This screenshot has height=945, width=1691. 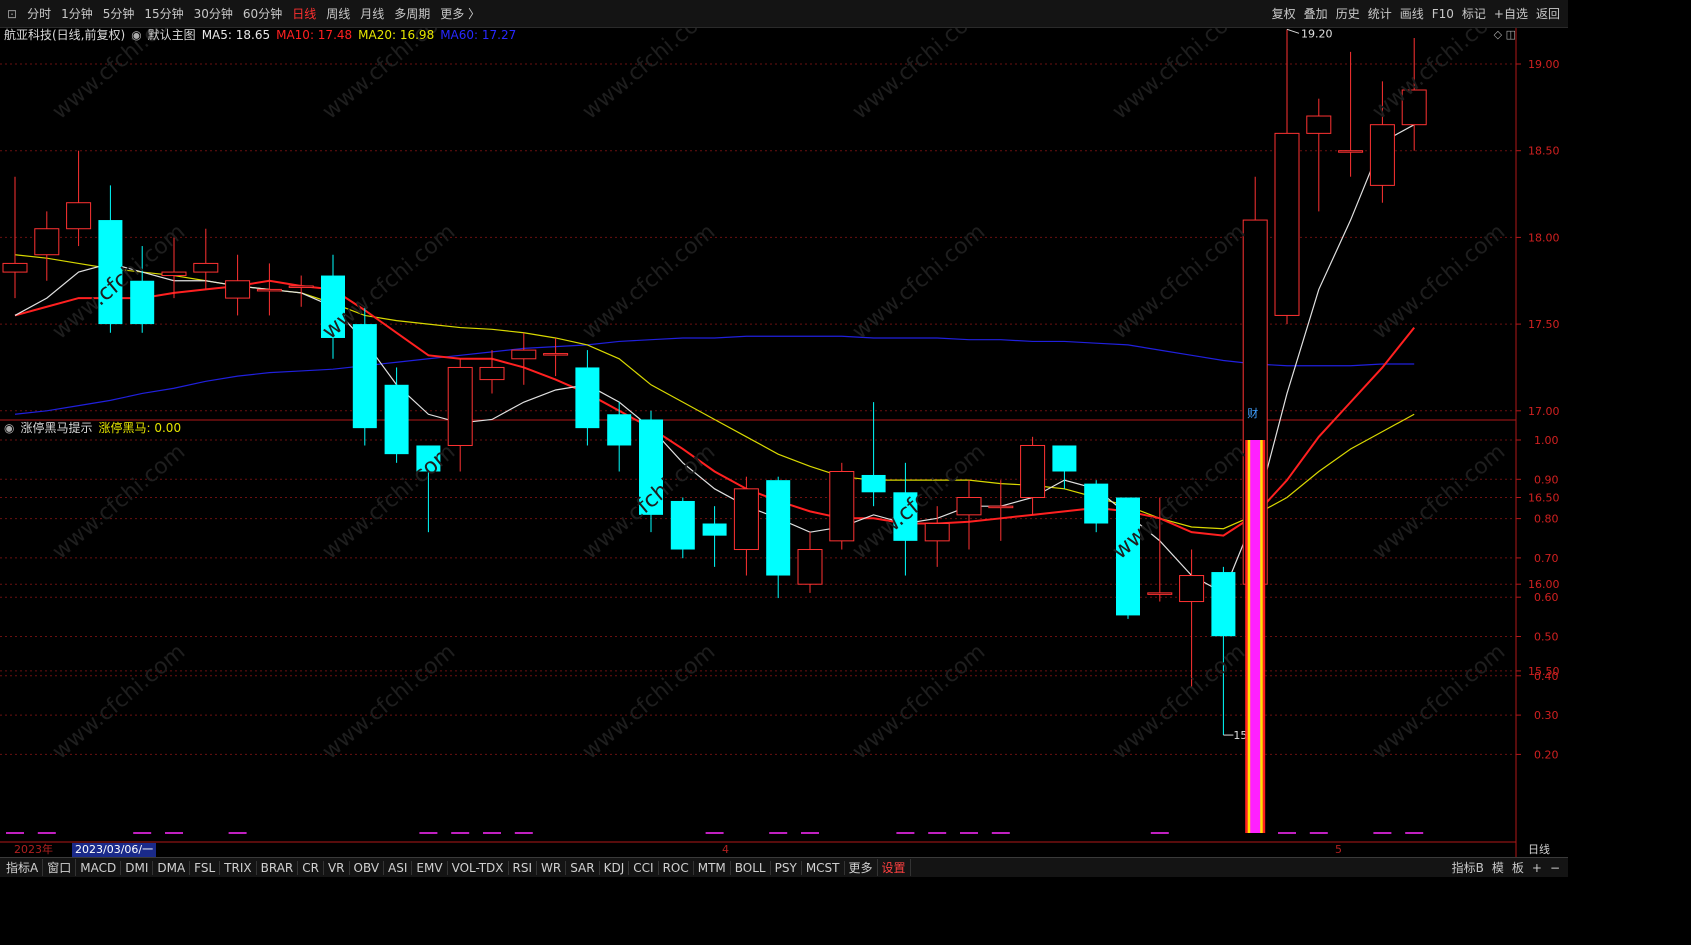 I want to click on tool-button-0: 复权, so click(x=1284, y=13).